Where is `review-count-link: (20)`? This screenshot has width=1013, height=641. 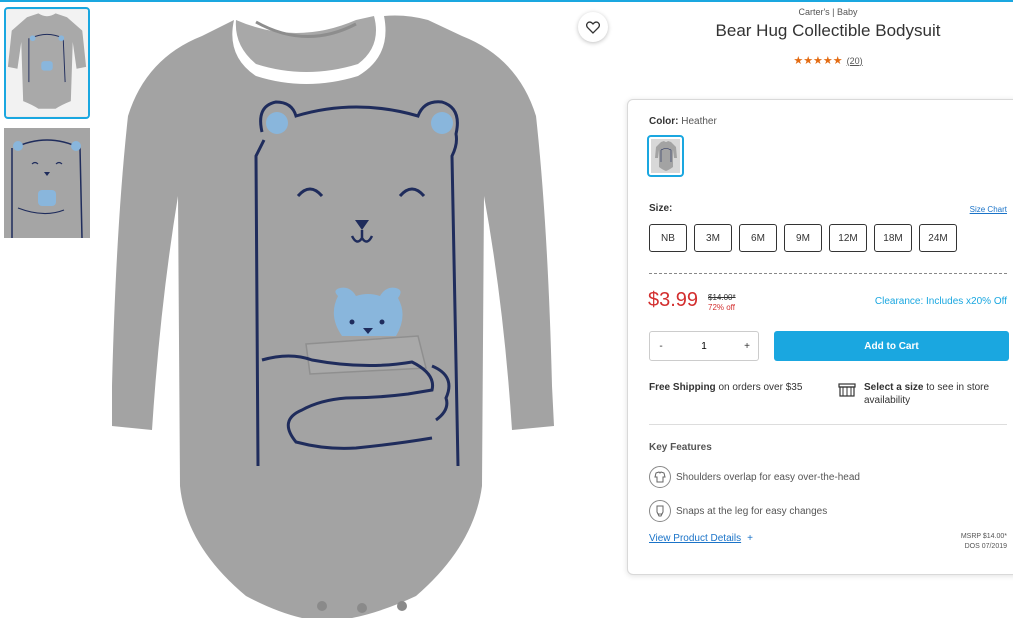
review-count-link: (20) is located at coordinates (855, 61).